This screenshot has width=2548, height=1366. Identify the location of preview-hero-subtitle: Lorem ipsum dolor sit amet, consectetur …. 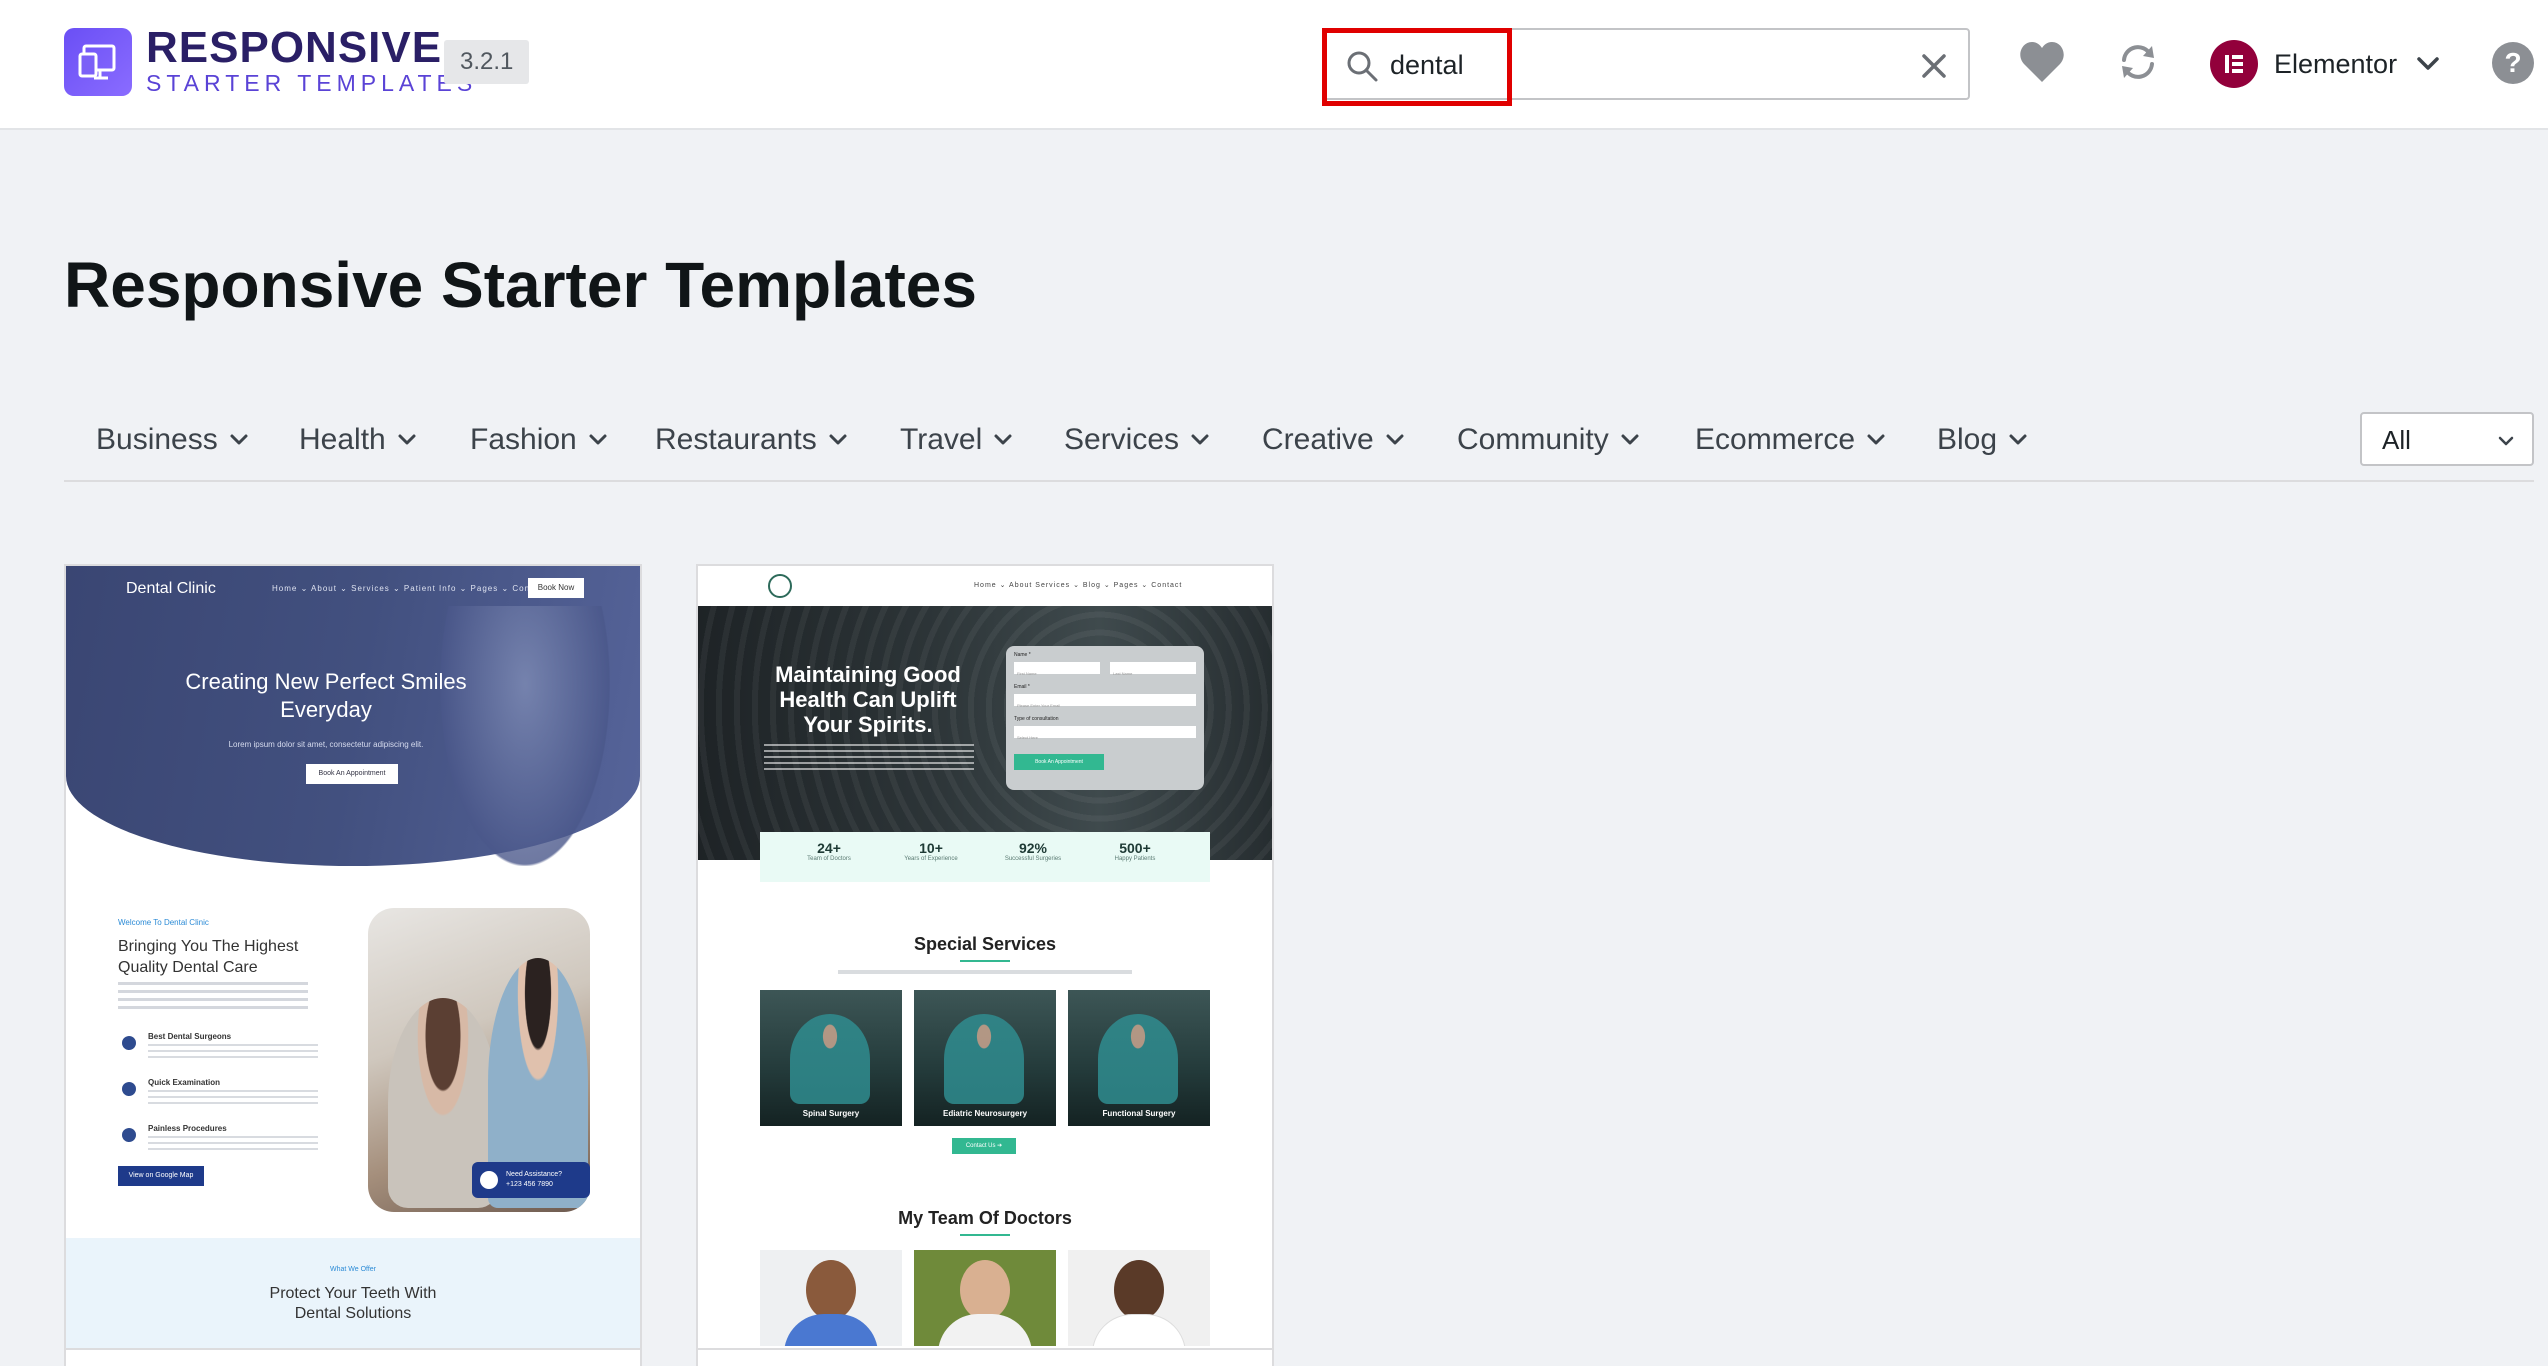
(326, 744).